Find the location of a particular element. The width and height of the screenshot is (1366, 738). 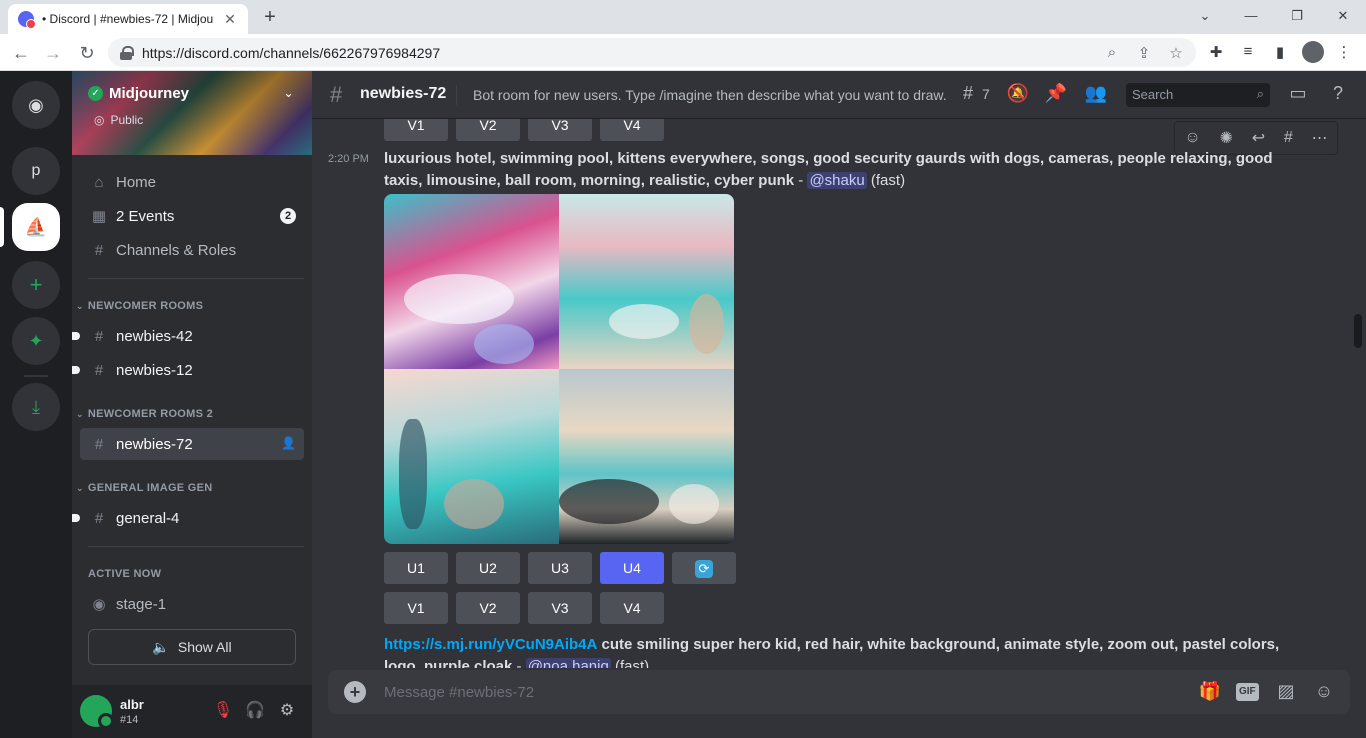

show-all-button: 🔈 Show All is located at coordinates (192, 647).